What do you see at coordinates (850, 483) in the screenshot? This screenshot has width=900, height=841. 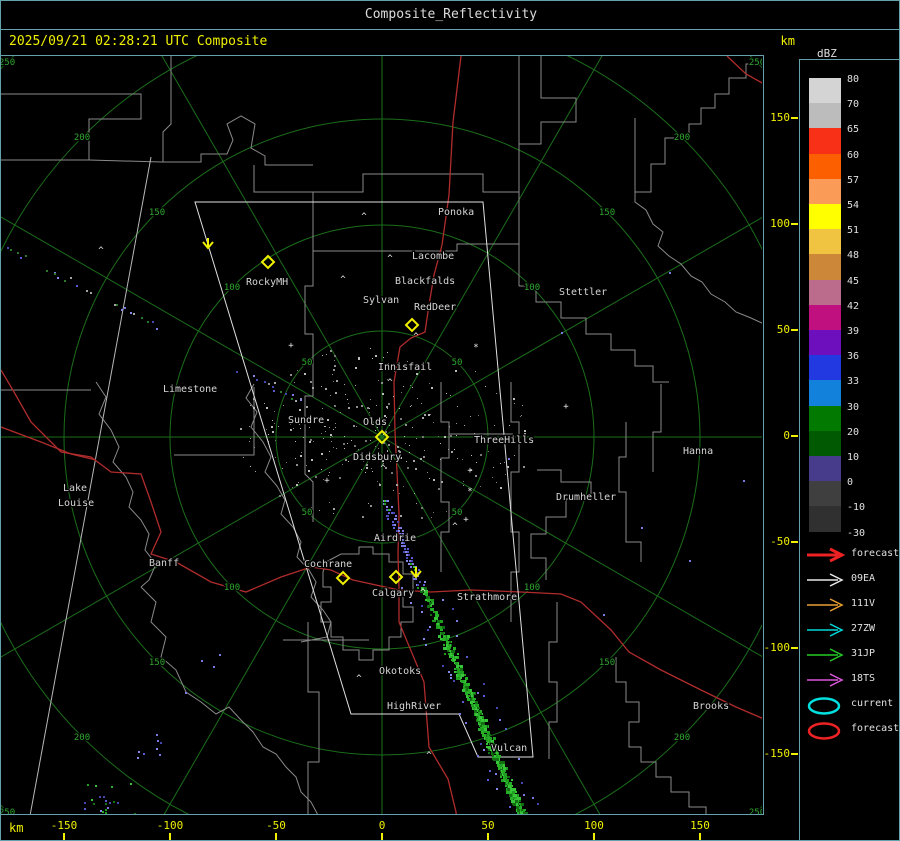 I see `colorbar-tick-label: 0` at bounding box center [850, 483].